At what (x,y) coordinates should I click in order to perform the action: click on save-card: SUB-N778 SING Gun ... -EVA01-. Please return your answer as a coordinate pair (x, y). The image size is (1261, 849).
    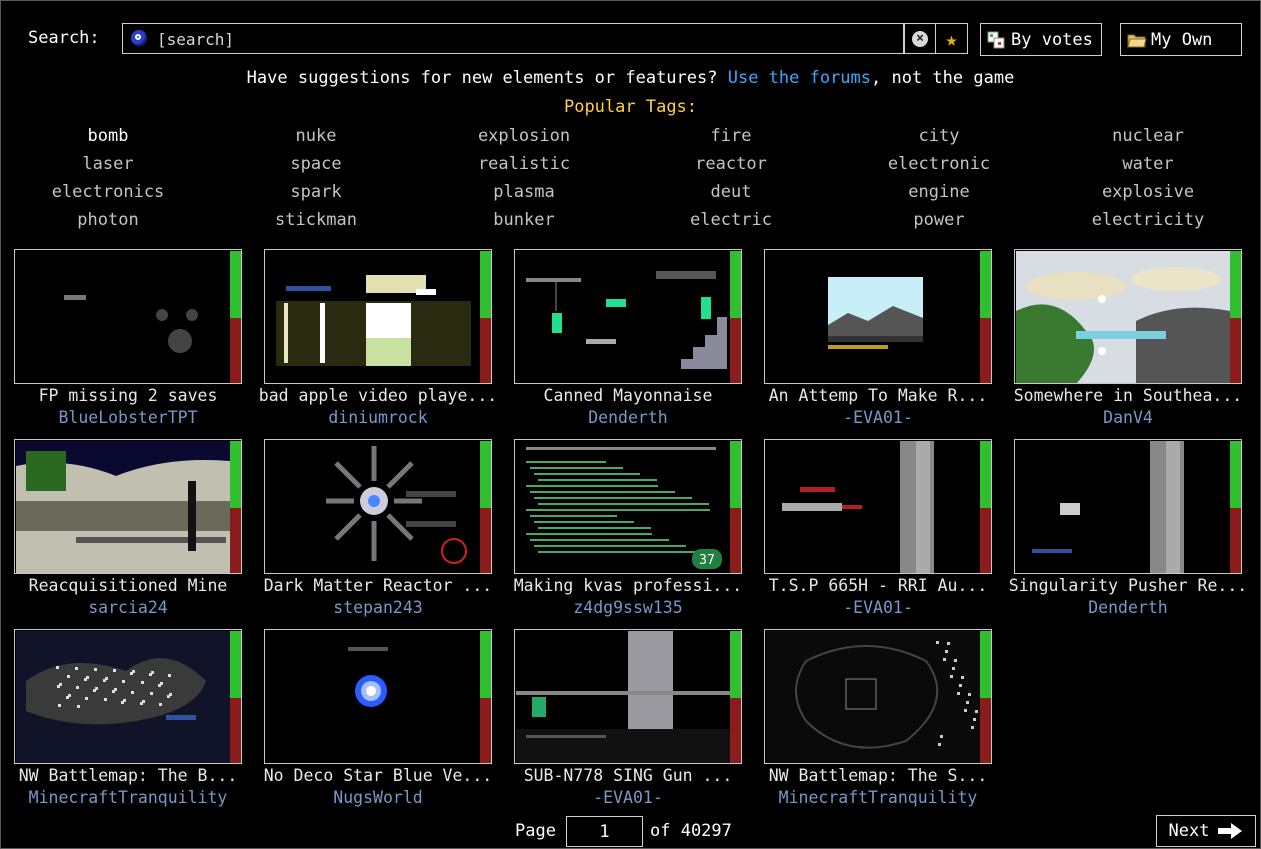
    Looking at the image, I should click on (628, 719).